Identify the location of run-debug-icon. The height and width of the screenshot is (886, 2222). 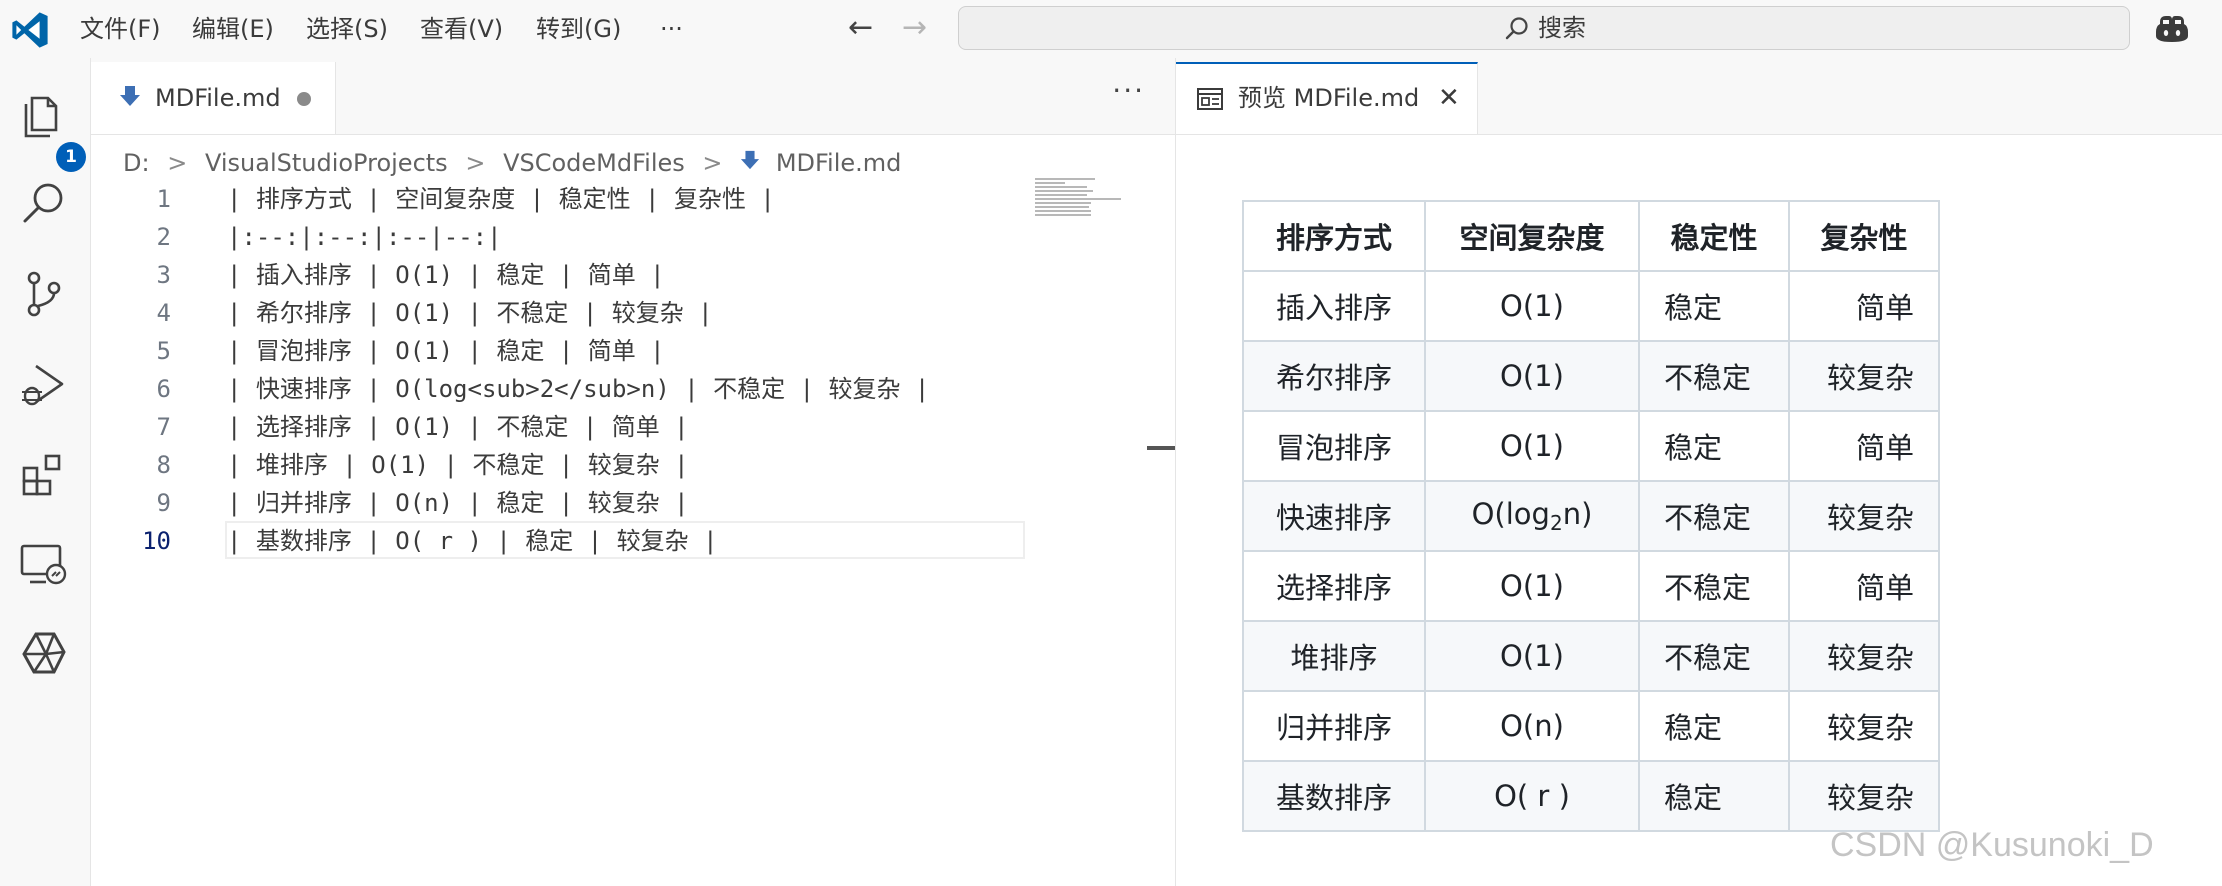
(43, 385).